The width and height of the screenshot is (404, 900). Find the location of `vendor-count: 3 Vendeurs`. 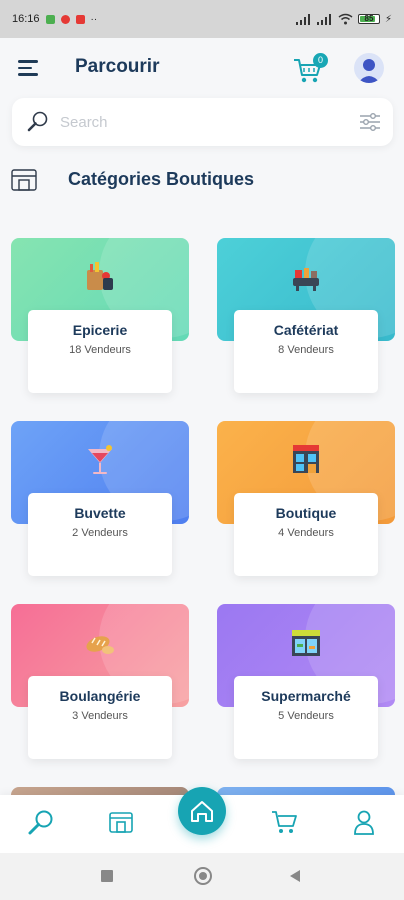

vendor-count: 3 Vendeurs is located at coordinates (100, 716).